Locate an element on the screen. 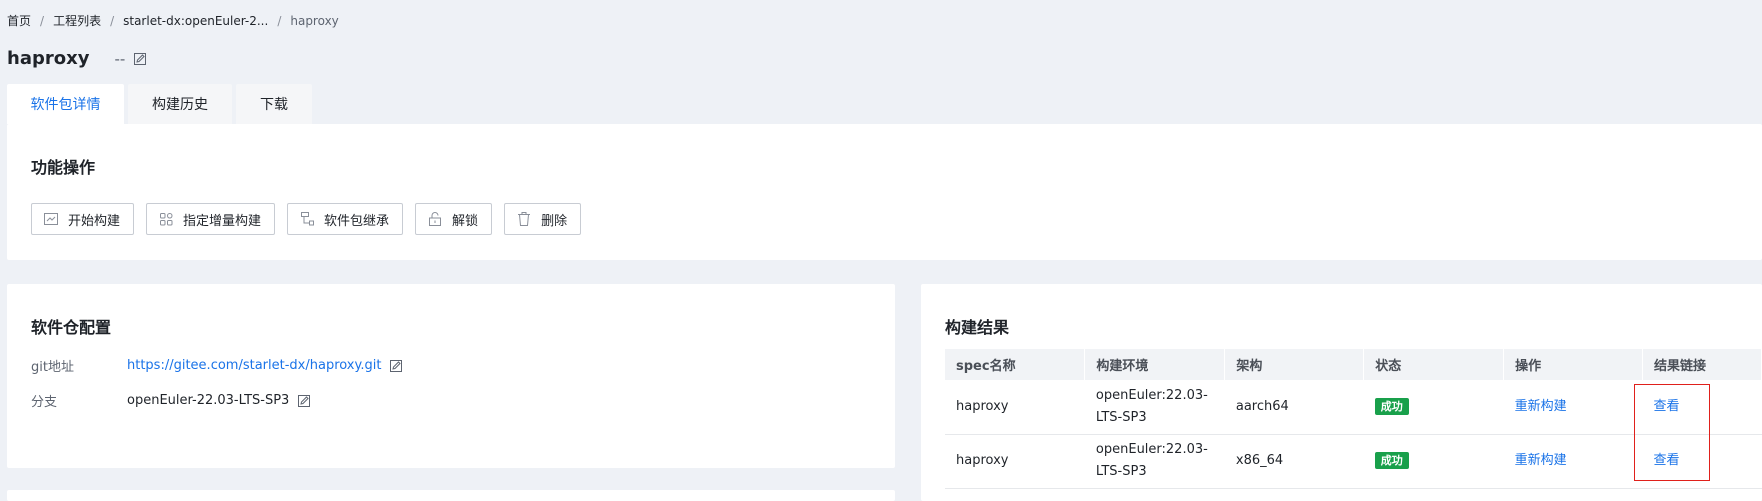 This screenshot has width=1762, height=501. operation-buttons: 开始构建 指定增量构建 软件包继承 解锁 删除 is located at coordinates (312, 219).